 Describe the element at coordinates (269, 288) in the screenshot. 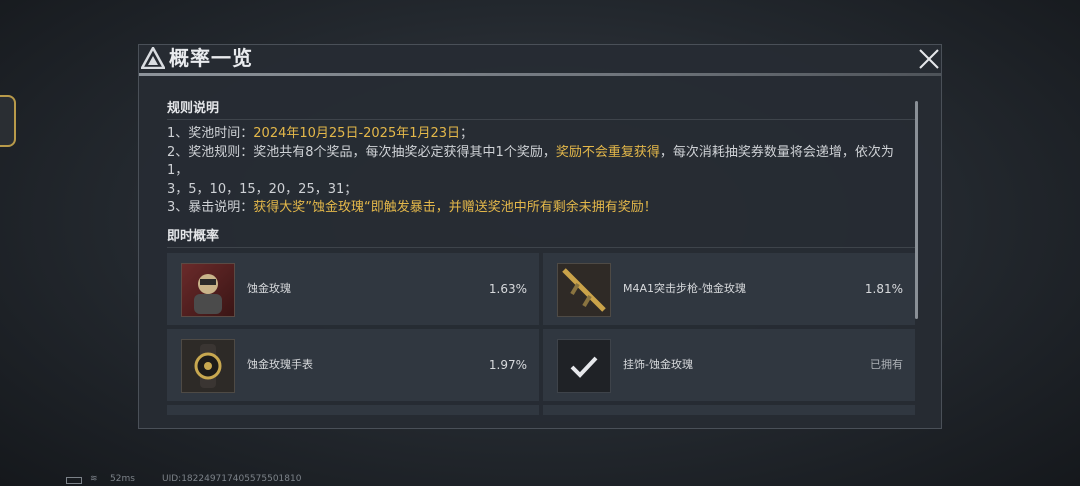

I see `prize-name: 蚀金玫瑰` at that location.